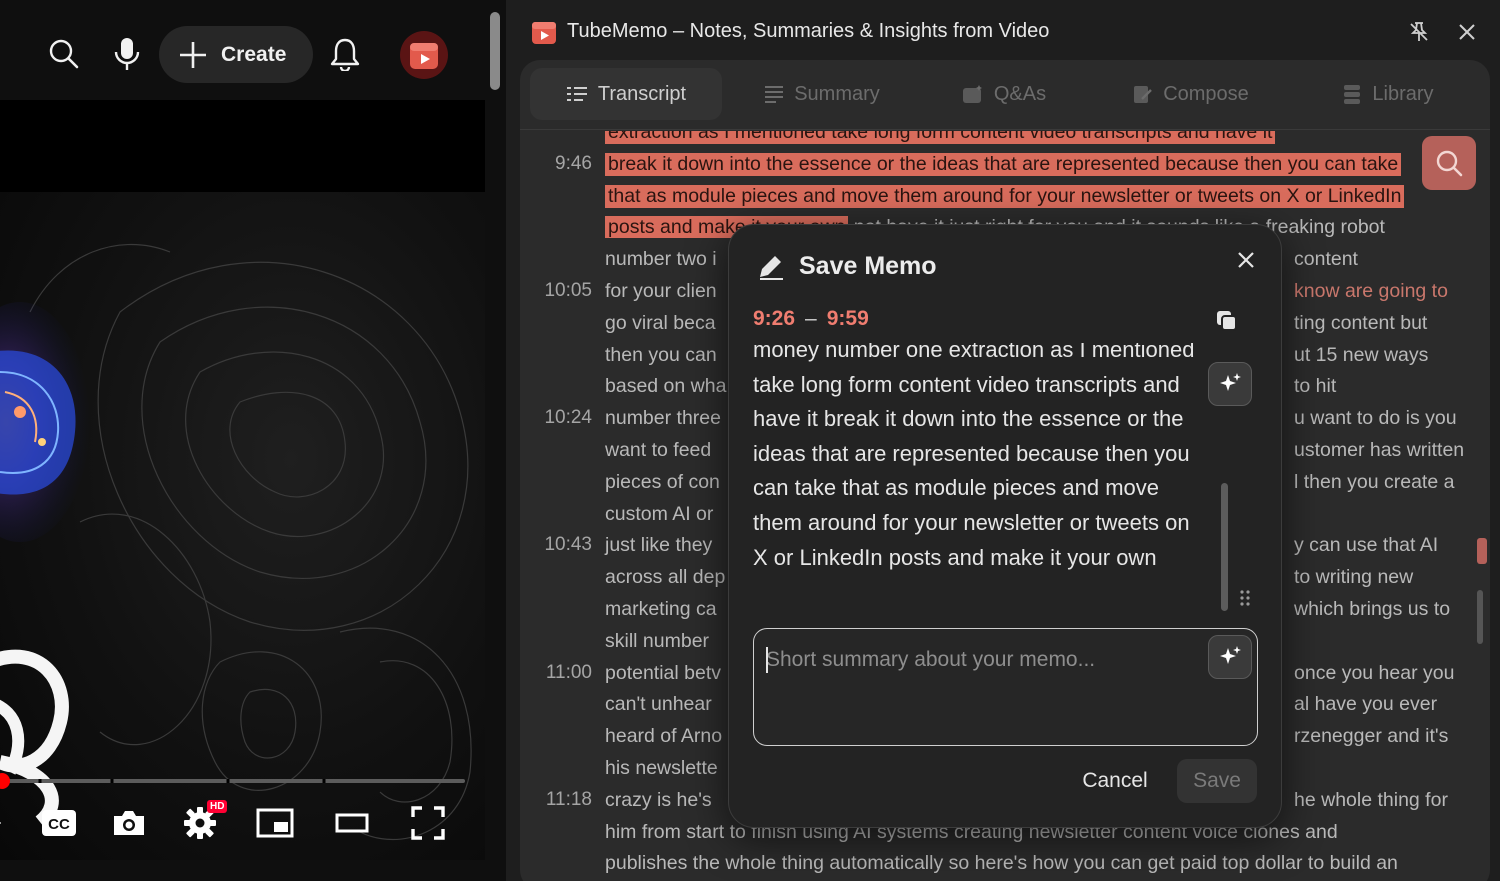 The width and height of the screenshot is (1500, 881). What do you see at coordinates (661, 291) in the screenshot?
I see `transcript-text: for your clien` at bounding box center [661, 291].